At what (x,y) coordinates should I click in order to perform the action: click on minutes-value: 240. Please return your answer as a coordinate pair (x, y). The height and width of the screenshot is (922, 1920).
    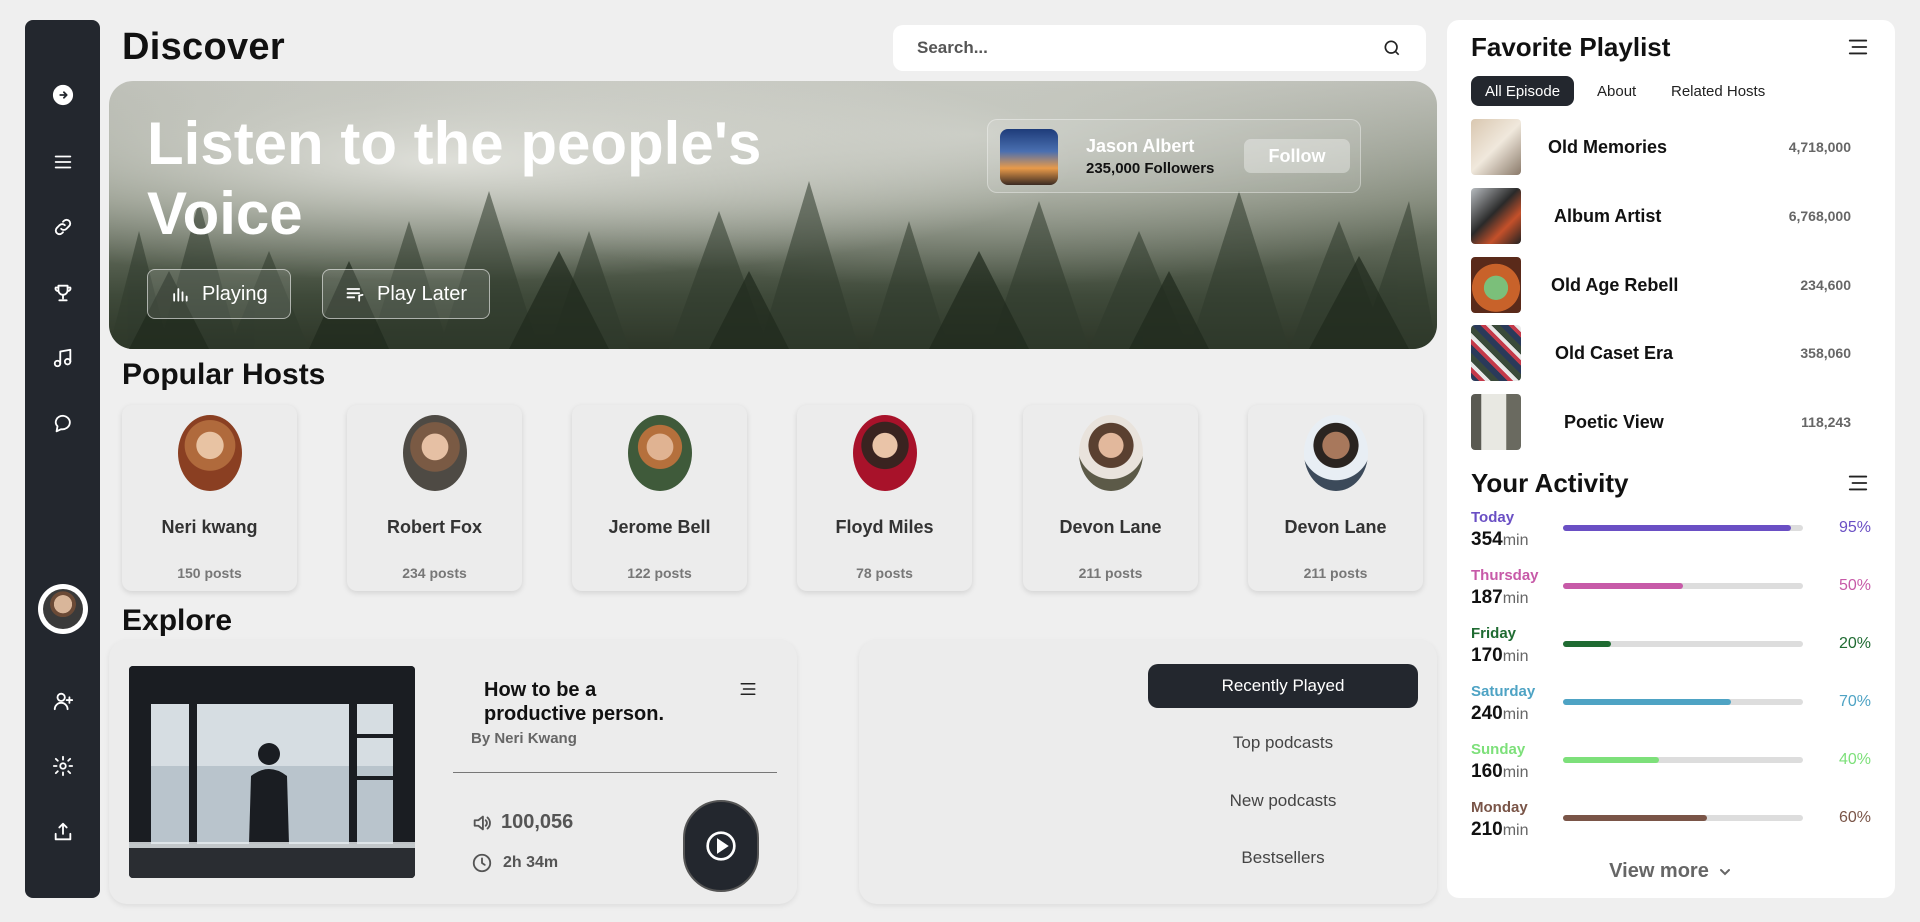
    Looking at the image, I should click on (1487, 713).